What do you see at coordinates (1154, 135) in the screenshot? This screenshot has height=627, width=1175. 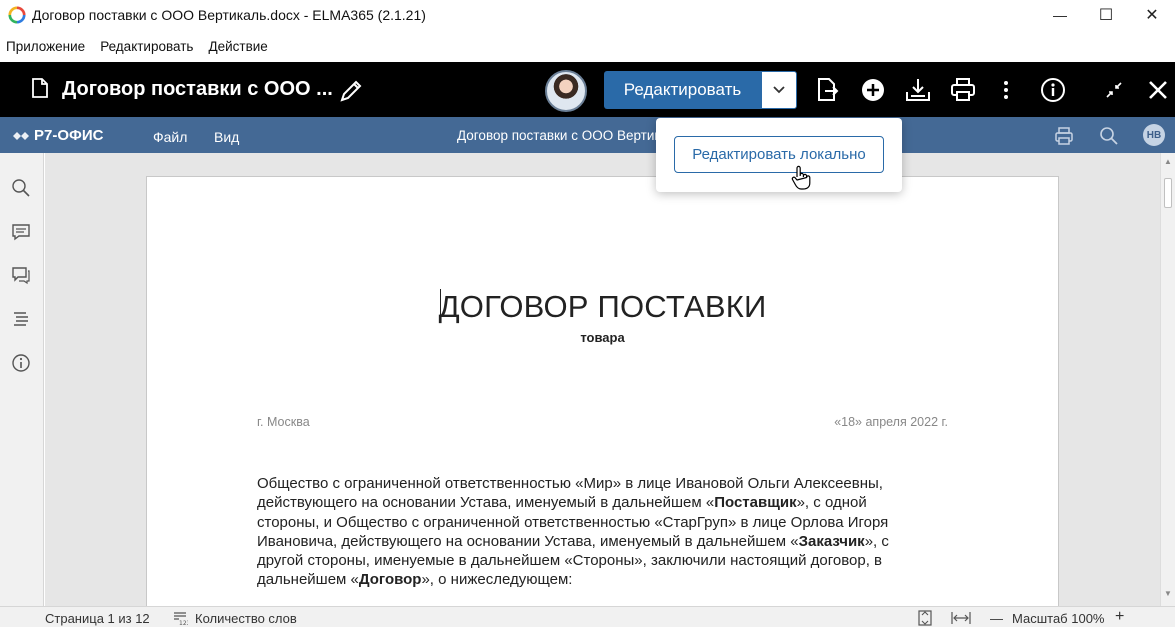 I see `user-badge: НВ` at bounding box center [1154, 135].